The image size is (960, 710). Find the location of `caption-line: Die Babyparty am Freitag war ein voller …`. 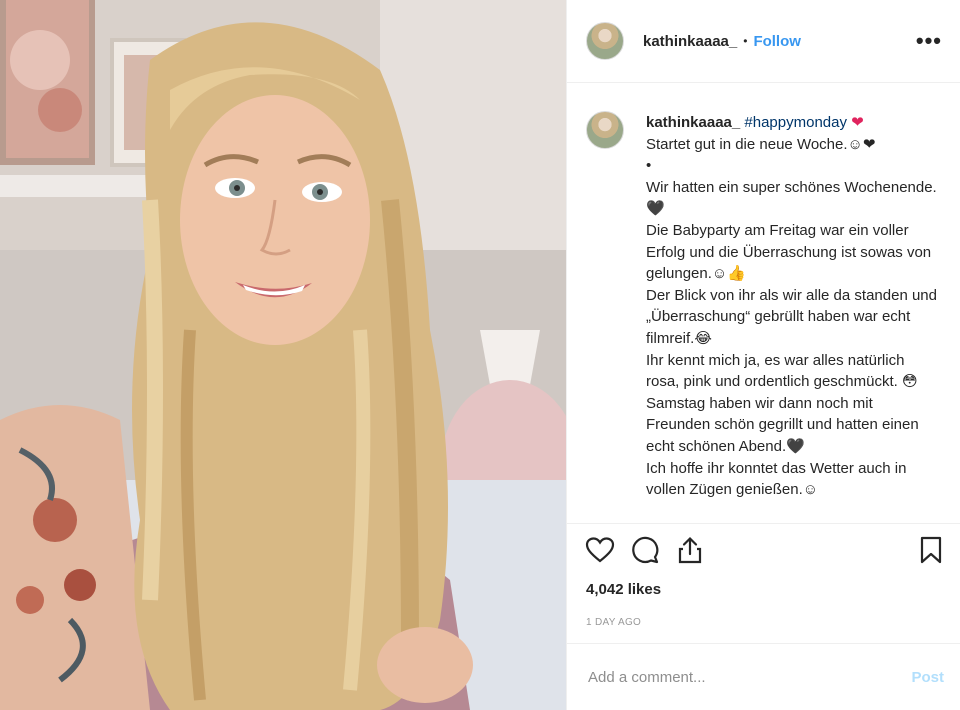

caption-line: Die Babyparty am Freitag war ein voller … is located at coordinates (791, 252).